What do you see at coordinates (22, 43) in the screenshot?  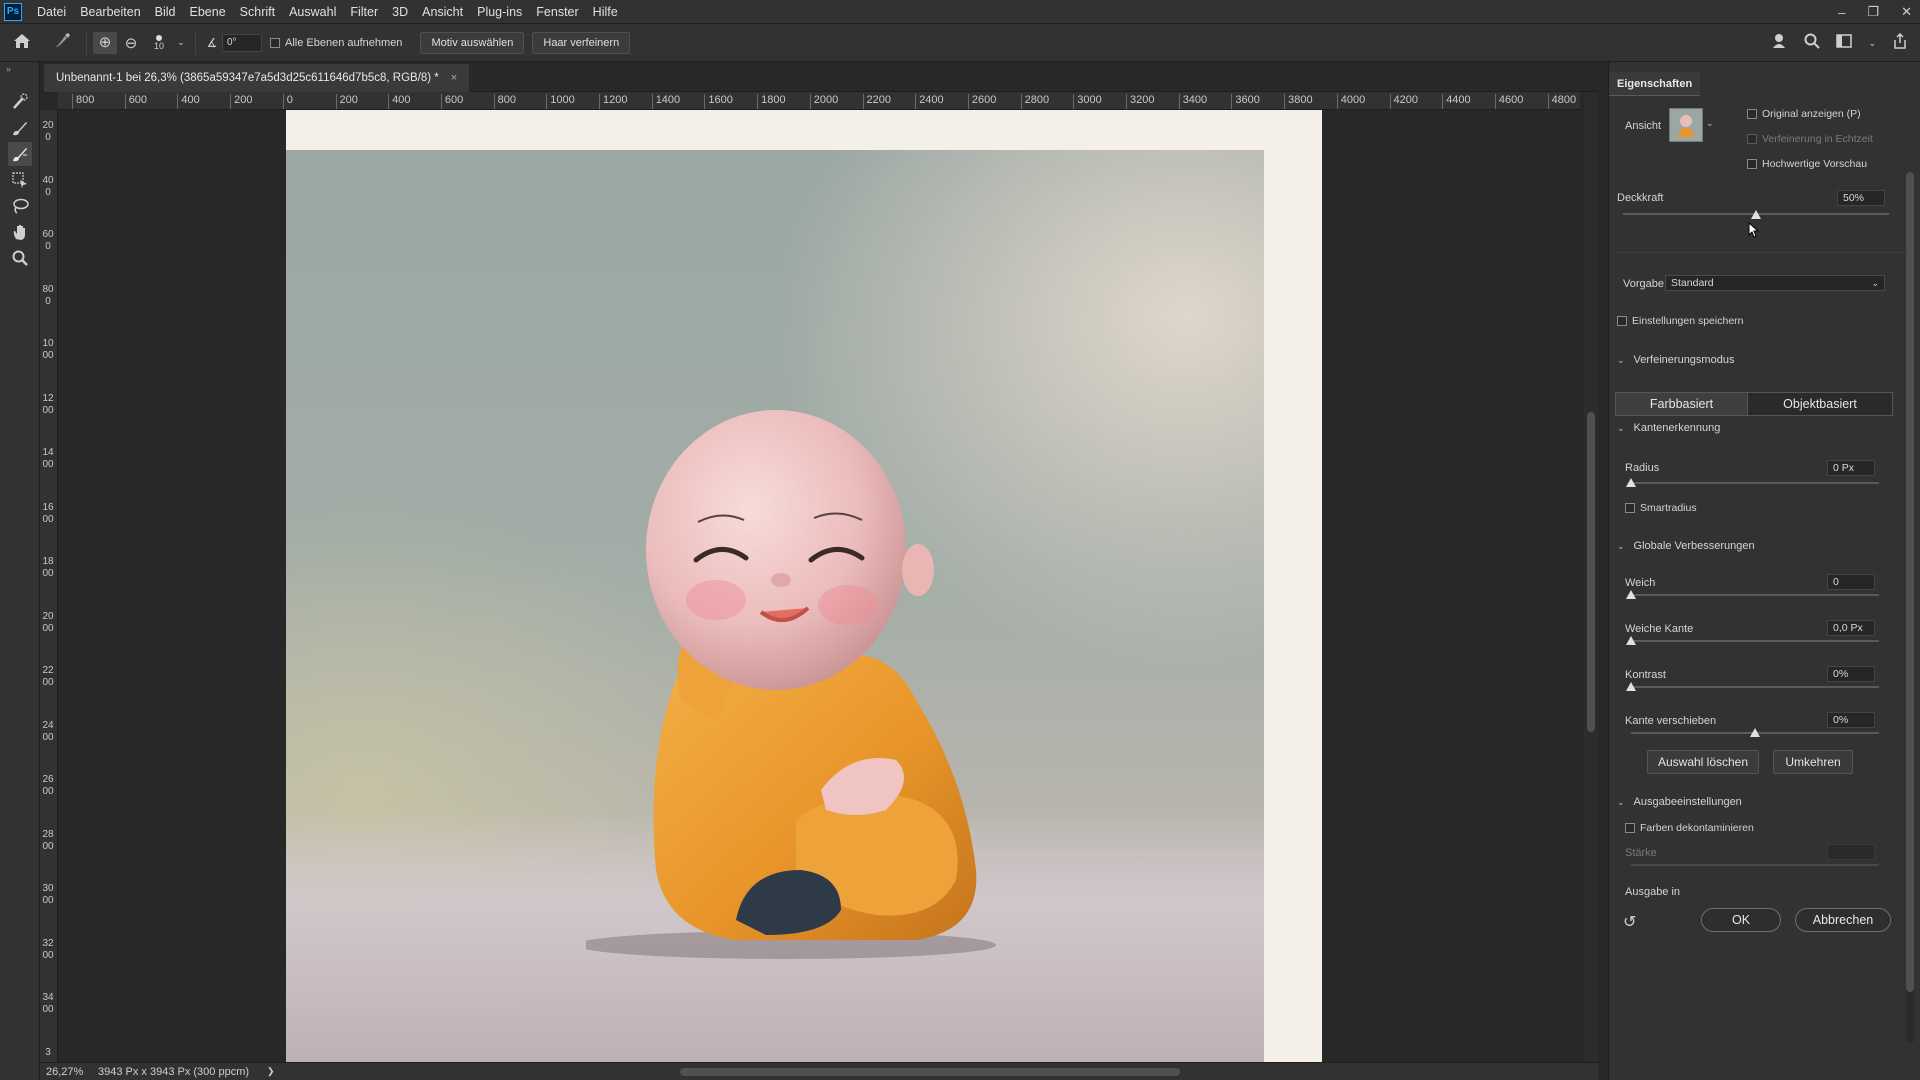 I see `home-icon` at bounding box center [22, 43].